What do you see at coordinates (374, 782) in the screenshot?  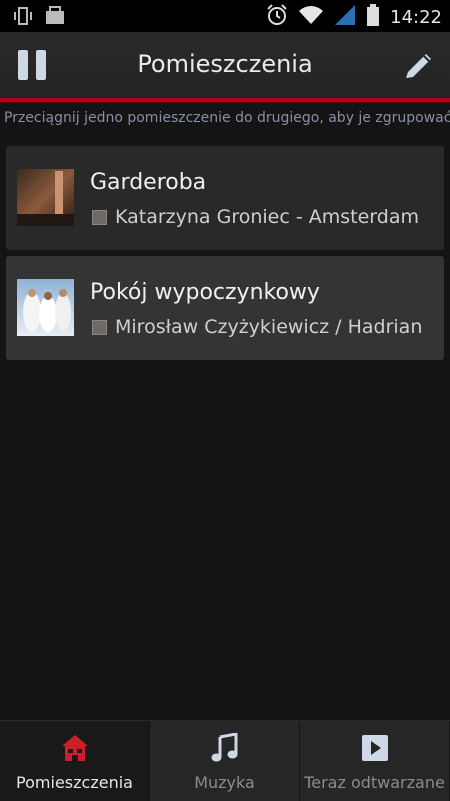 I see `tab-label: Teraz odtwarzane` at bounding box center [374, 782].